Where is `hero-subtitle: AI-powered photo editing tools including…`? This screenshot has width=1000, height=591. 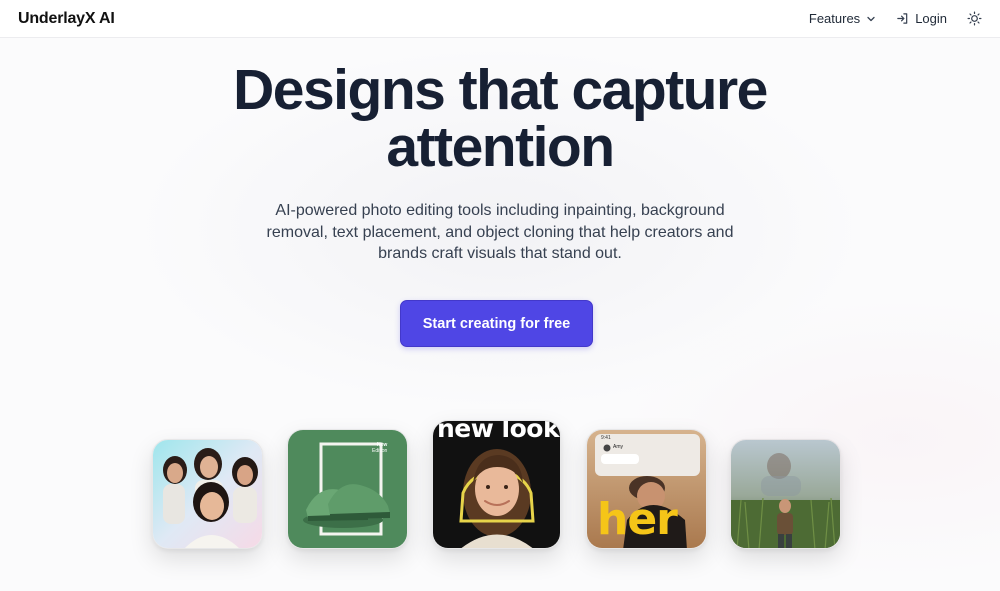
hero-subtitle: AI-powered photo editing tools including… is located at coordinates (500, 232).